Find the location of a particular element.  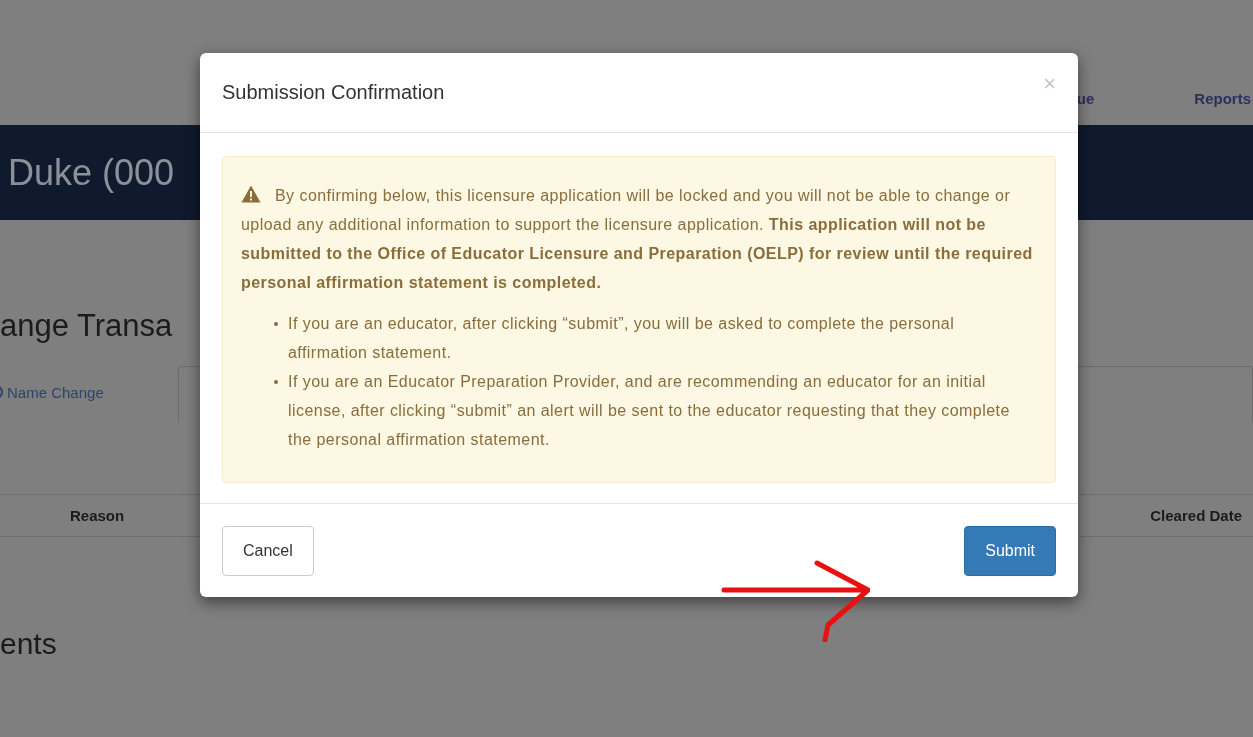

modal-title: Submission Confirmation is located at coordinates (333, 92).